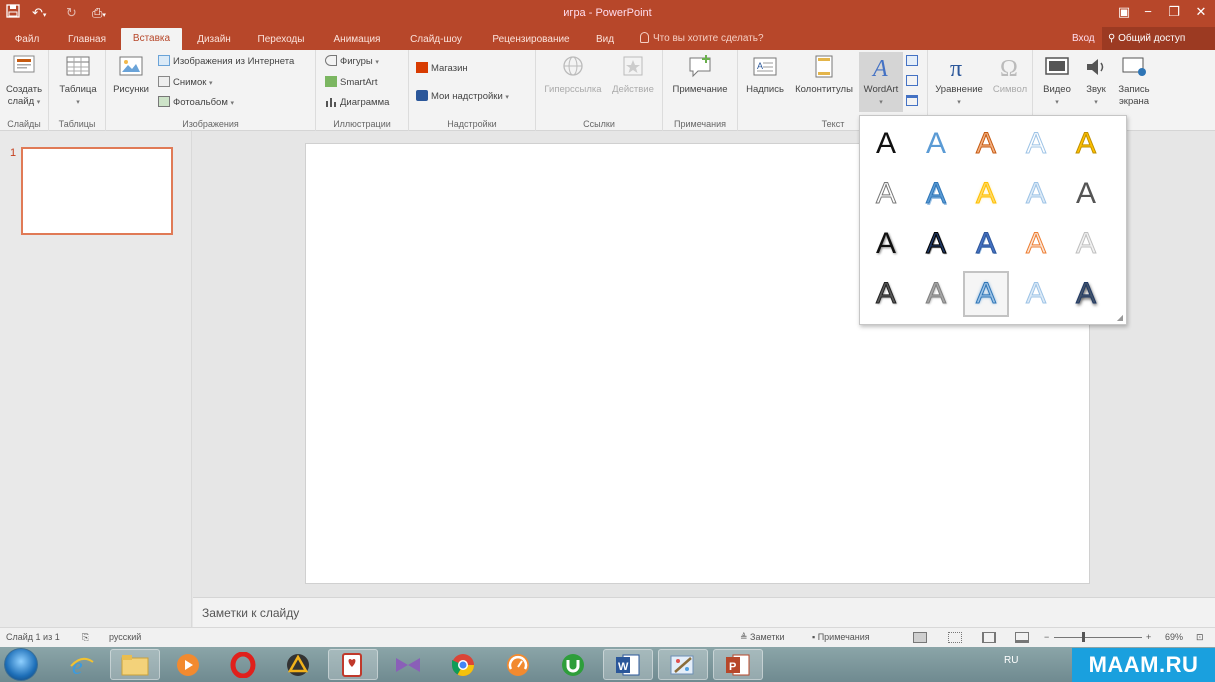 Image resolution: width=1215 pixels, height=682 pixels. What do you see at coordinates (1120, 317) in the screenshot?
I see `resize-grip-icon: ◢` at bounding box center [1120, 317].